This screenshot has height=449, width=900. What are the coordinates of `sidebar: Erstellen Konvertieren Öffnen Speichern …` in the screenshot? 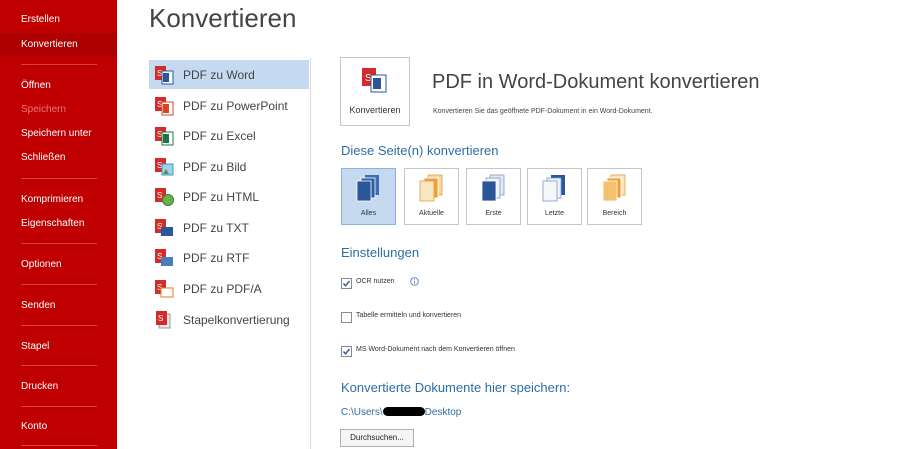 It's located at (58, 224).